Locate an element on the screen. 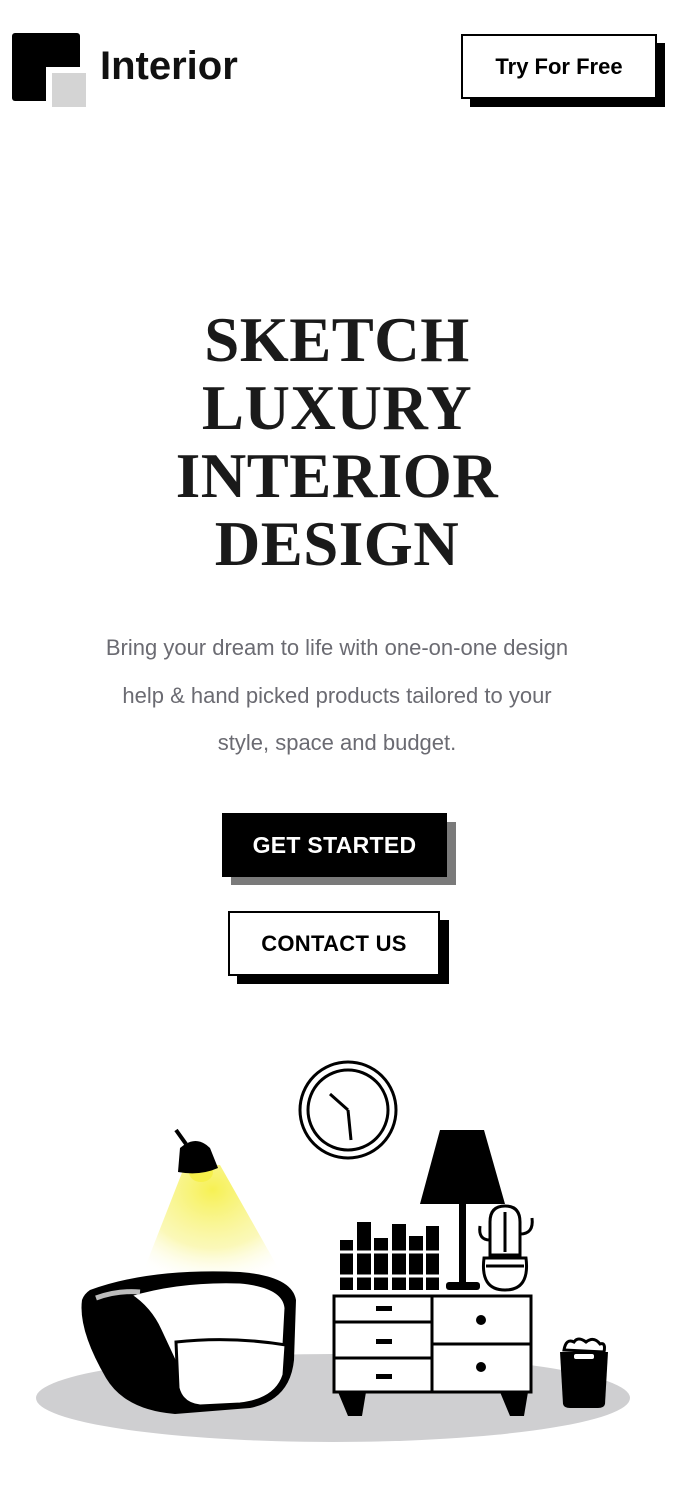 Image resolution: width=674 pixels, height=1506 pixels. clock-icon is located at coordinates (348, 1110).